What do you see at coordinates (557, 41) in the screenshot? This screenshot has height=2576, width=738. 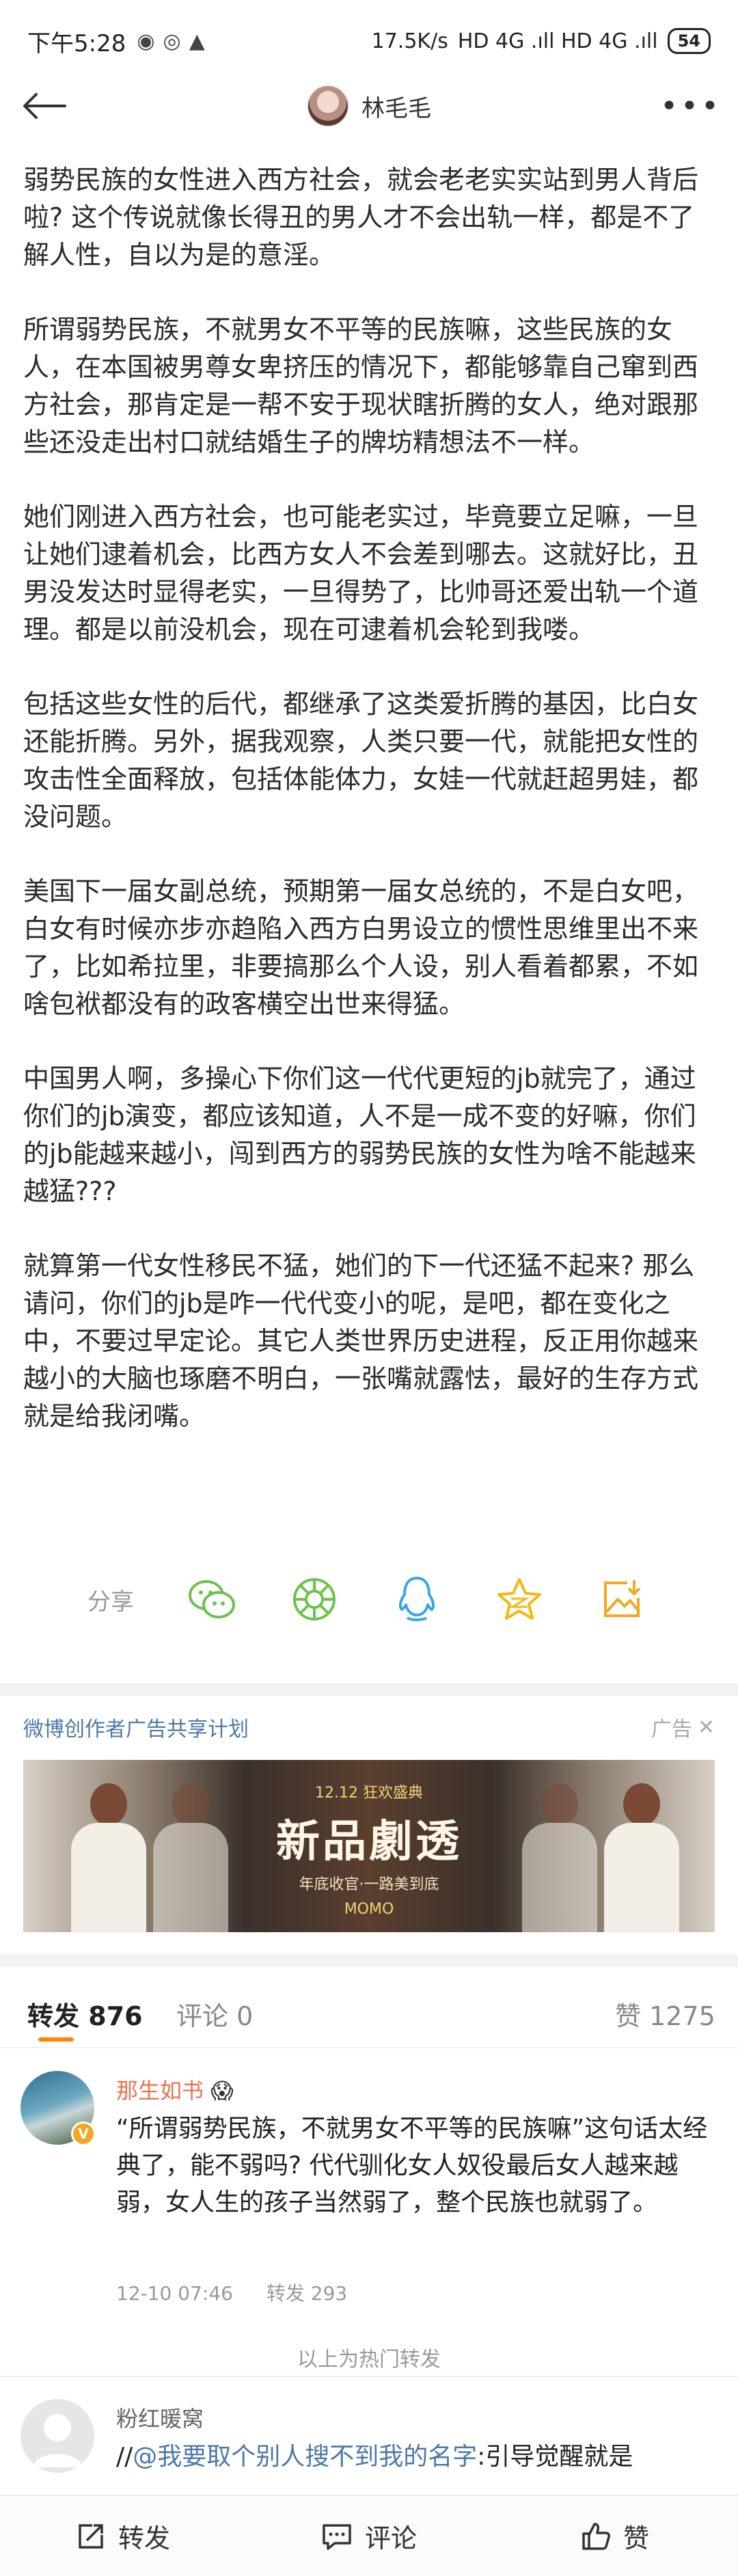 I see `signal-indicators: HD 4G .ıll HD 4G .ıll` at bounding box center [557, 41].